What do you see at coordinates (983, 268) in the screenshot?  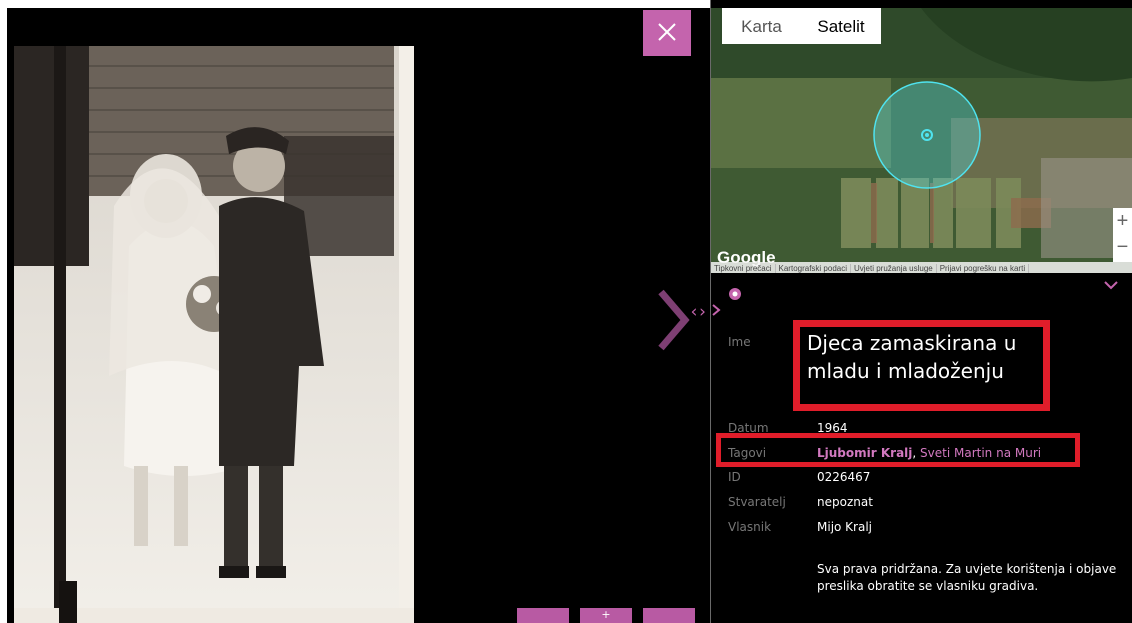 I see `report-error-link: Prijavi pogrešku na karti` at bounding box center [983, 268].